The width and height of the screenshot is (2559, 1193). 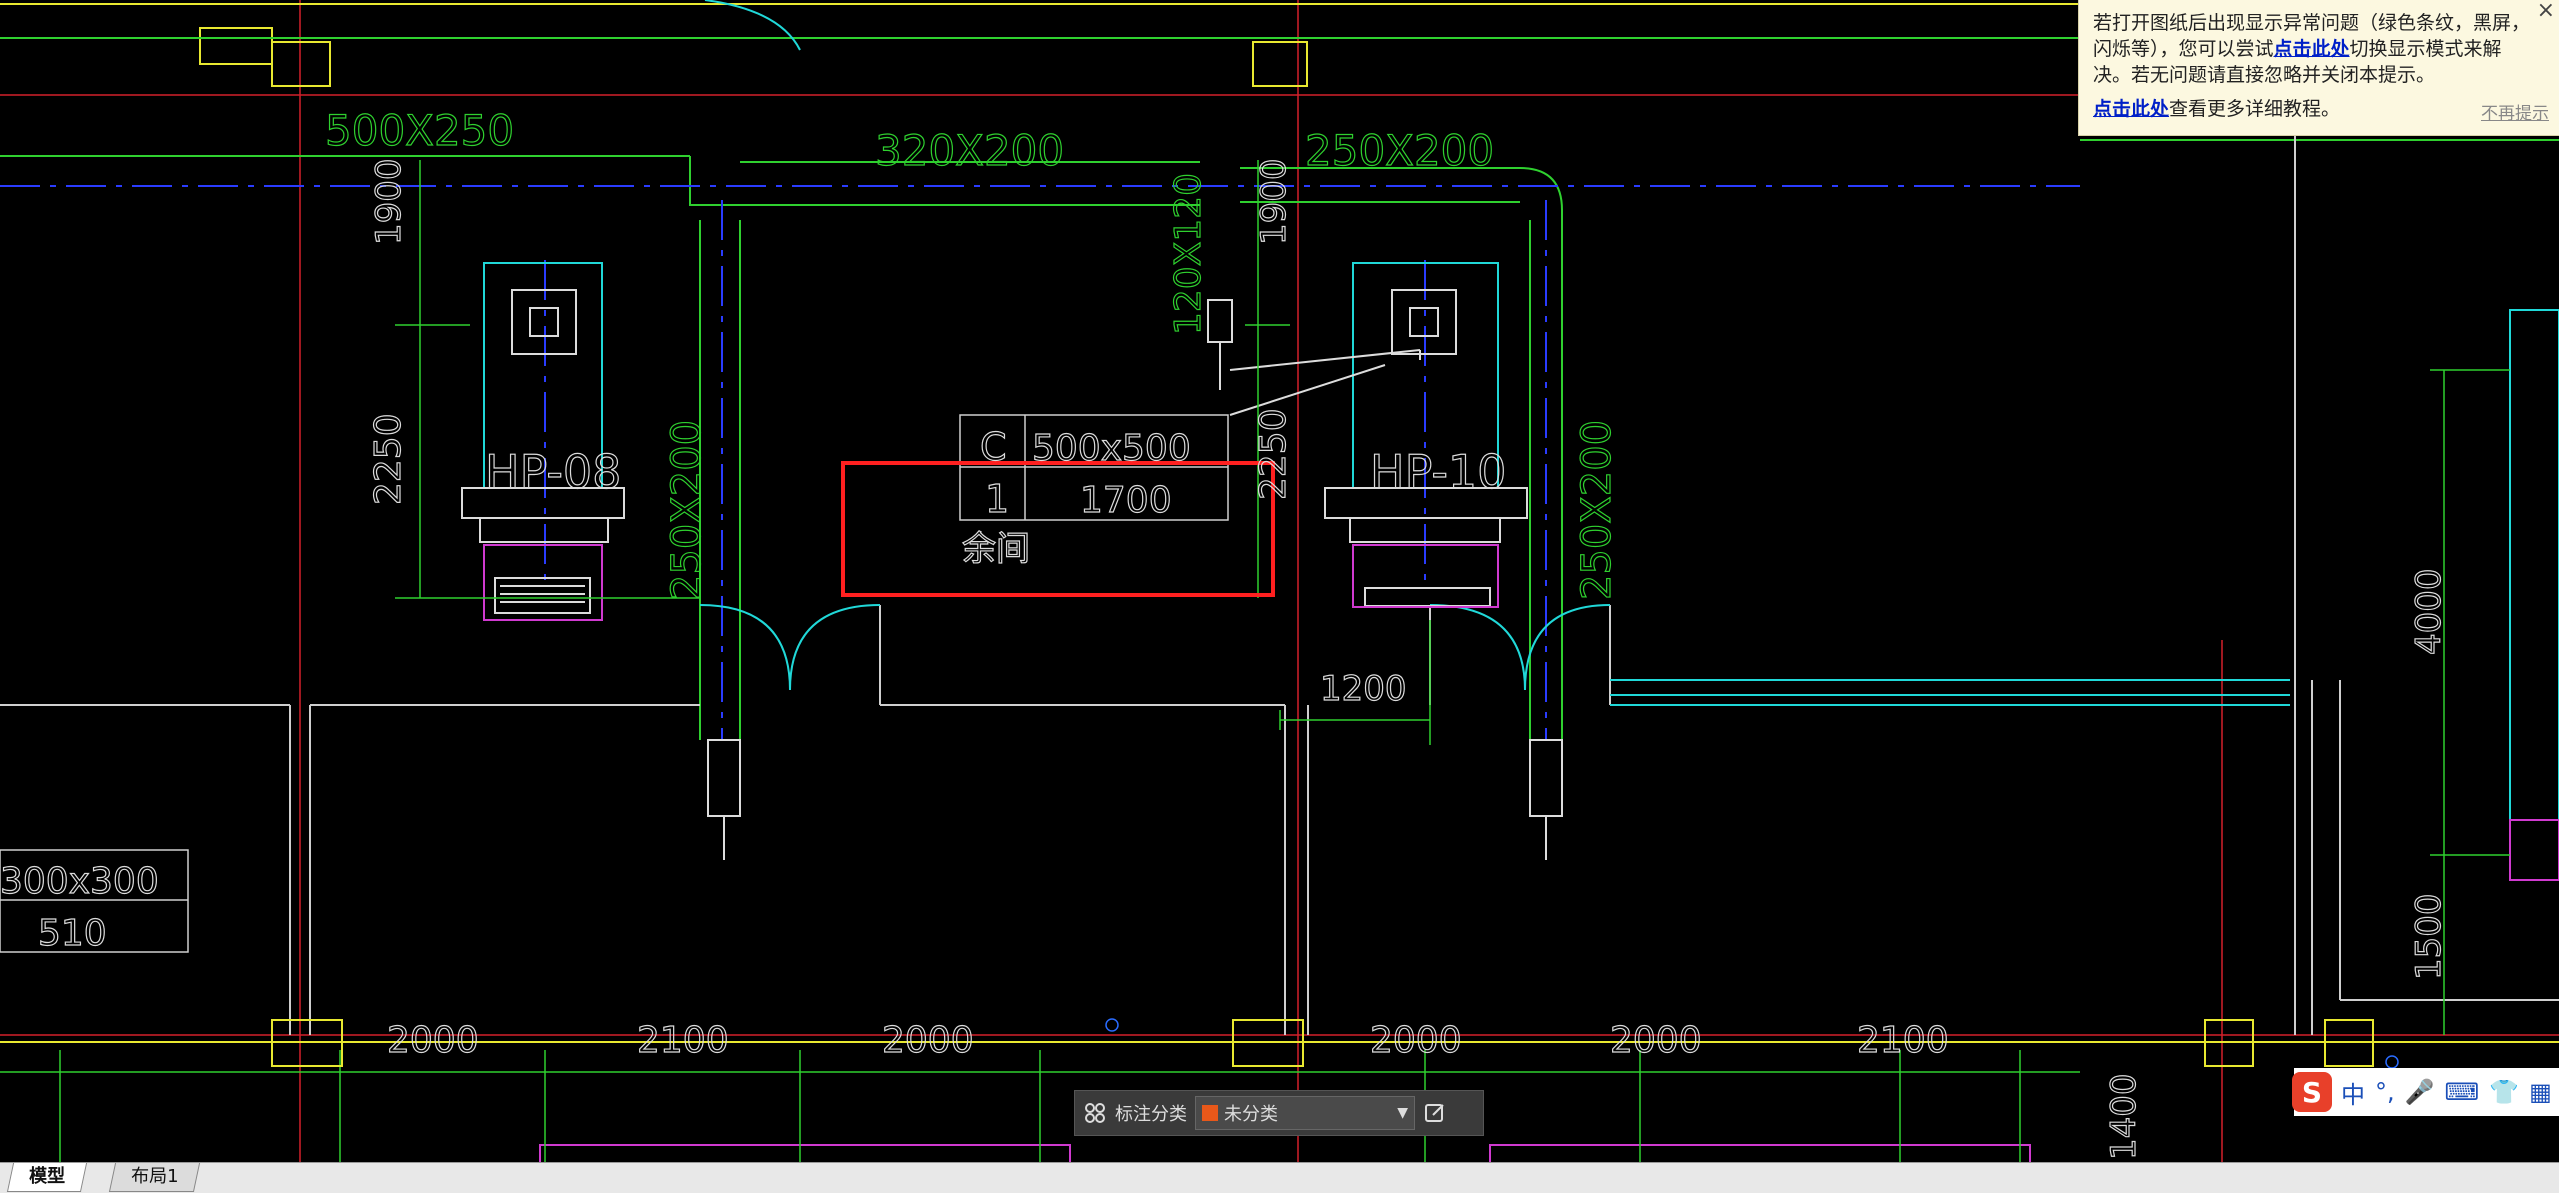 What do you see at coordinates (1188, 254) in the screenshot?
I see `duct-label-120x120: 120X120` at bounding box center [1188, 254].